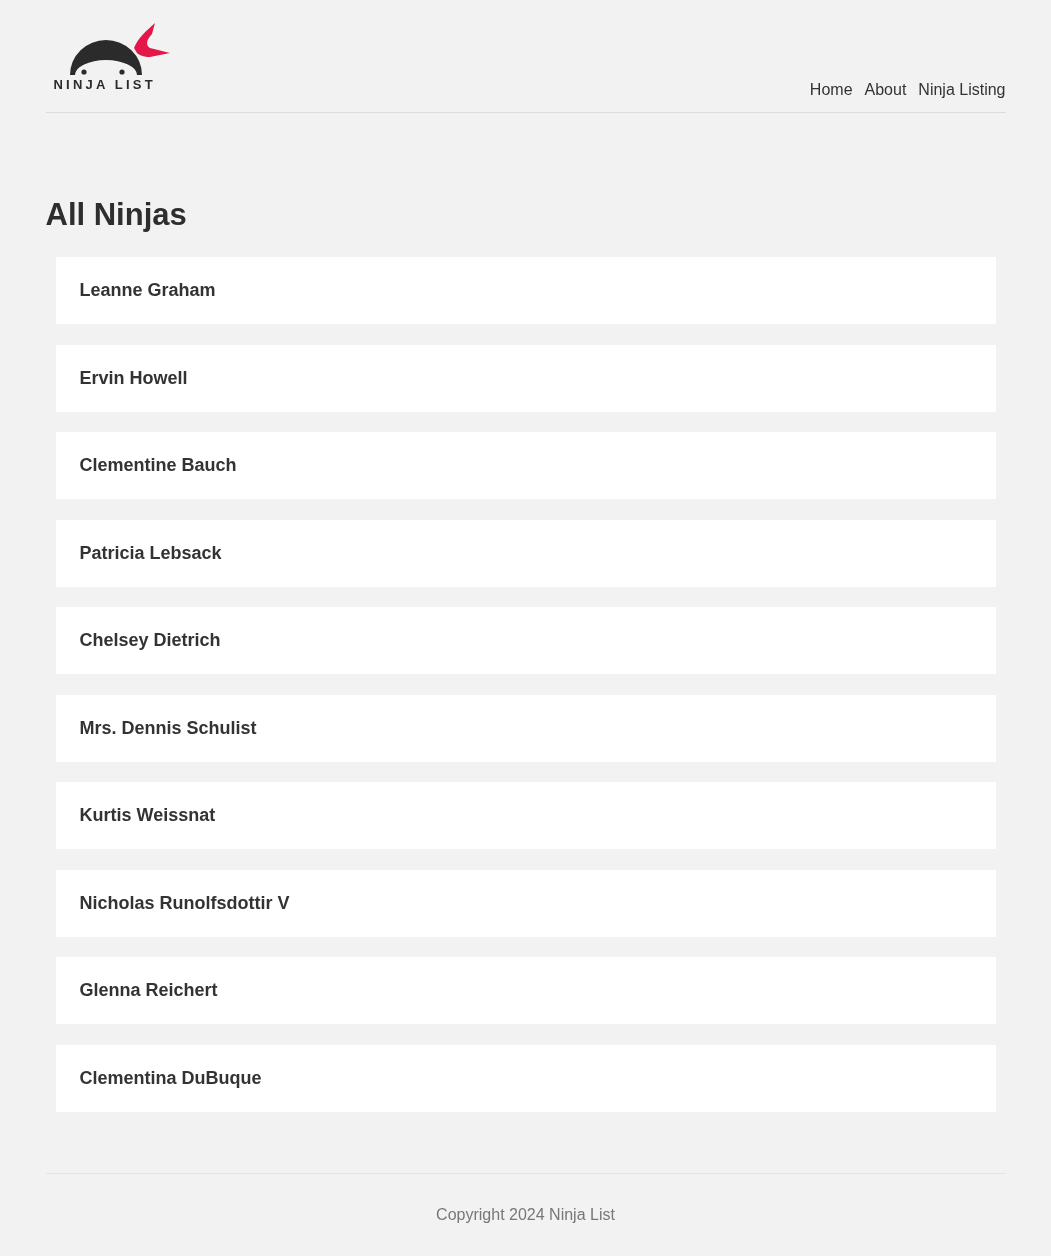 The height and width of the screenshot is (1256, 1051). I want to click on nav-link: Home, so click(831, 90).